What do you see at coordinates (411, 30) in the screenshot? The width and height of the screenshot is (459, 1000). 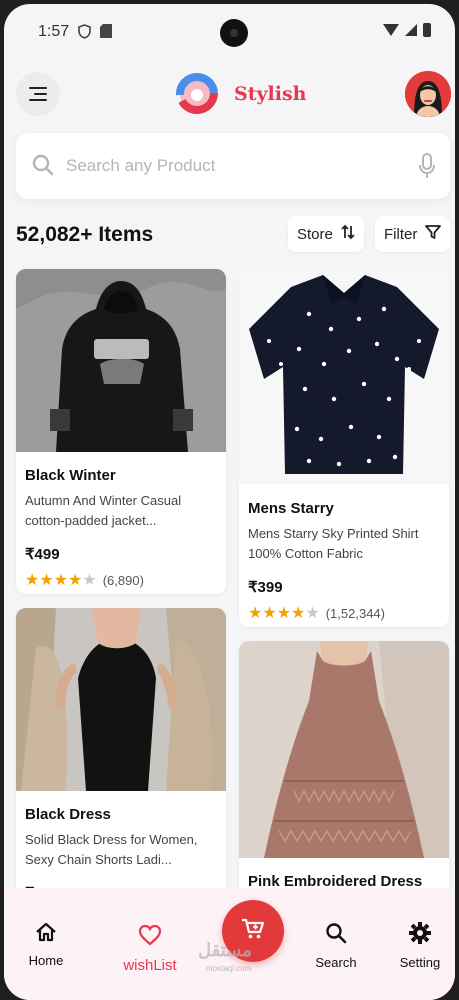 I see `signal-icon` at bounding box center [411, 30].